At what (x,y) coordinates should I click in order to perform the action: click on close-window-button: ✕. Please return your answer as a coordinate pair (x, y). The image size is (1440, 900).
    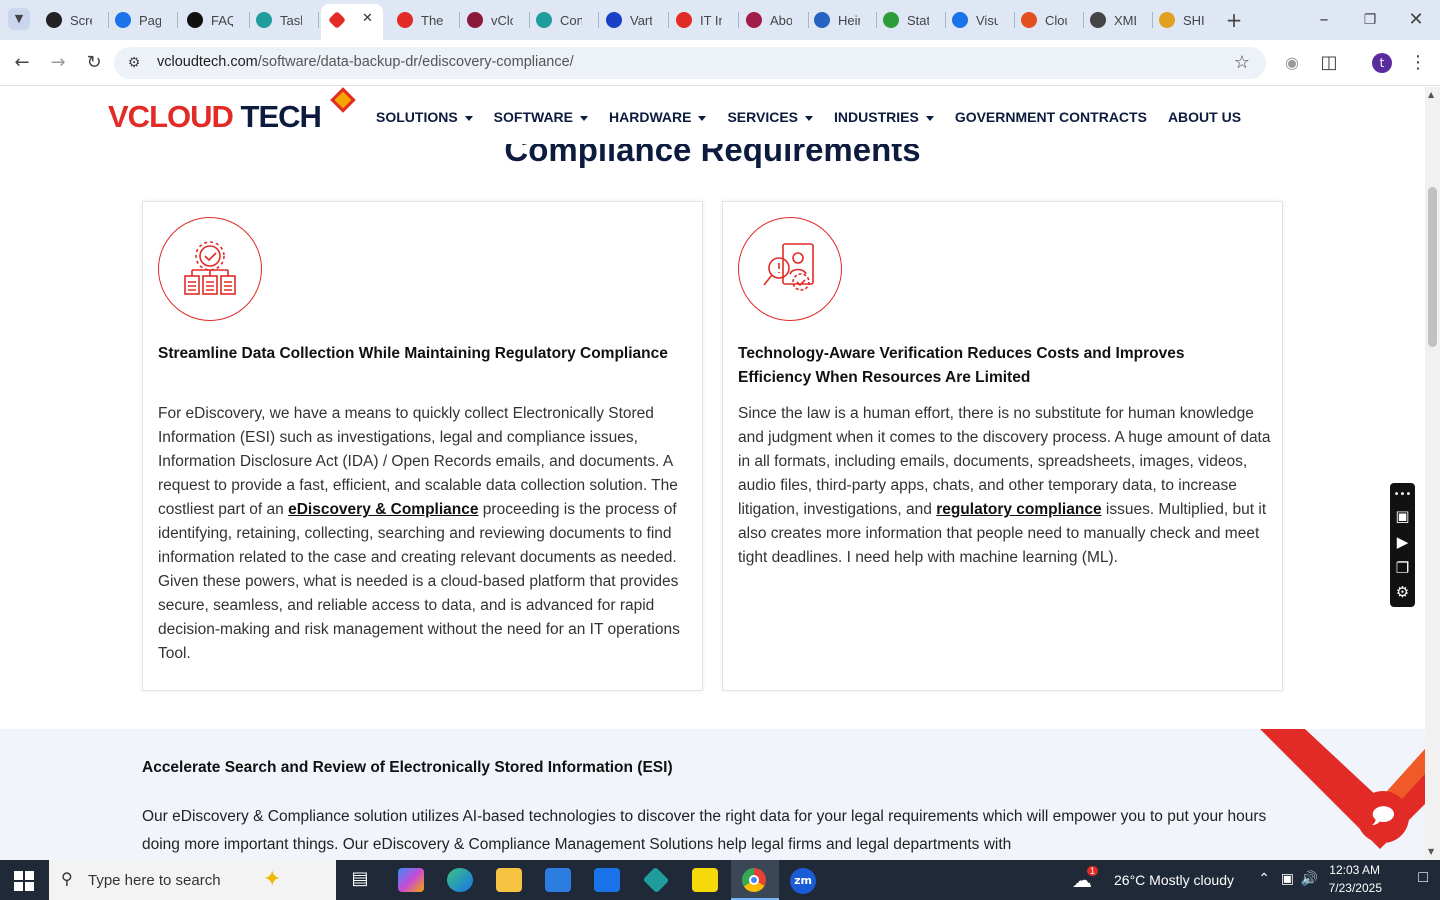
    Looking at the image, I should click on (1416, 20).